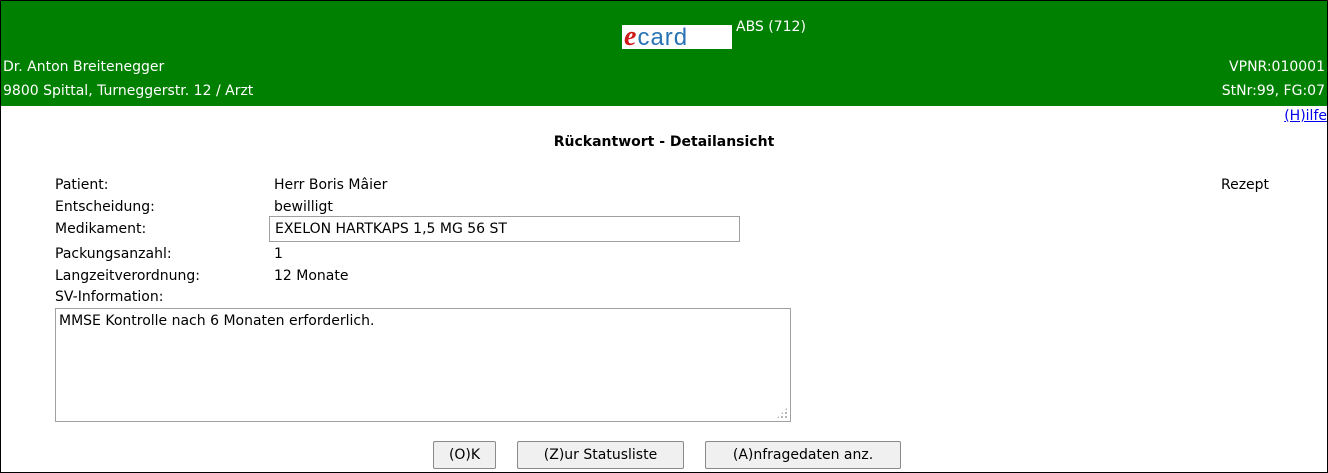 Image resolution: width=1328 pixels, height=473 pixels. What do you see at coordinates (84, 67) in the screenshot?
I see `doctor-name: Dr. Anton Breitenegger` at bounding box center [84, 67].